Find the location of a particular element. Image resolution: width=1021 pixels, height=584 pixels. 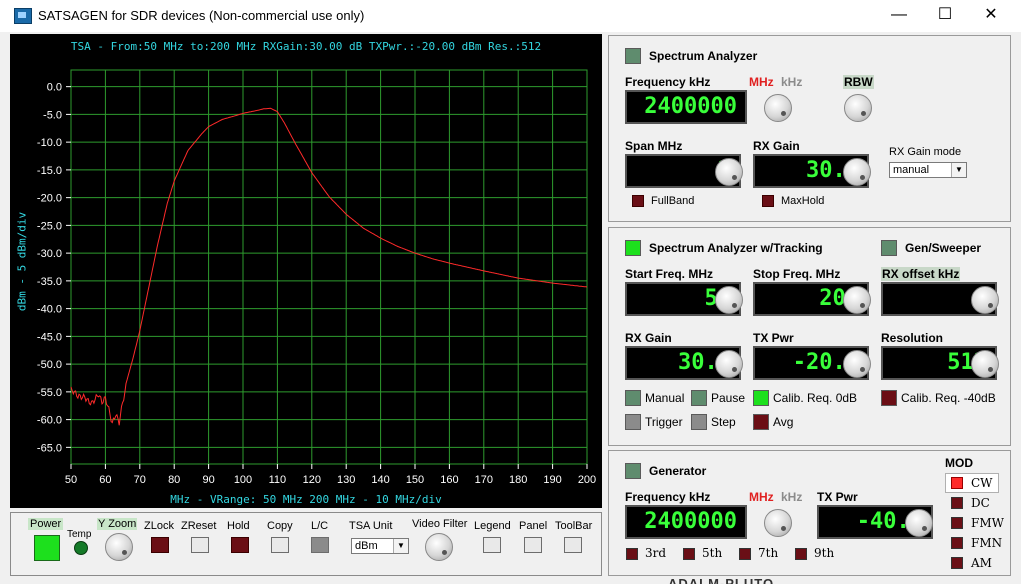

maxhold-toggle is located at coordinates (768, 201).